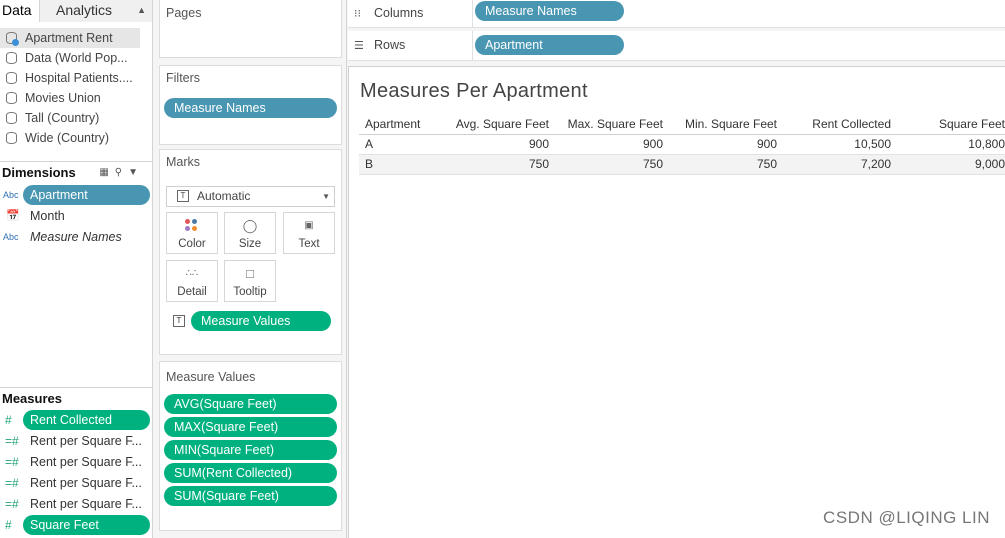 This screenshot has height=538, width=1005. I want to click on marks-pill: Measure Values, so click(261, 321).